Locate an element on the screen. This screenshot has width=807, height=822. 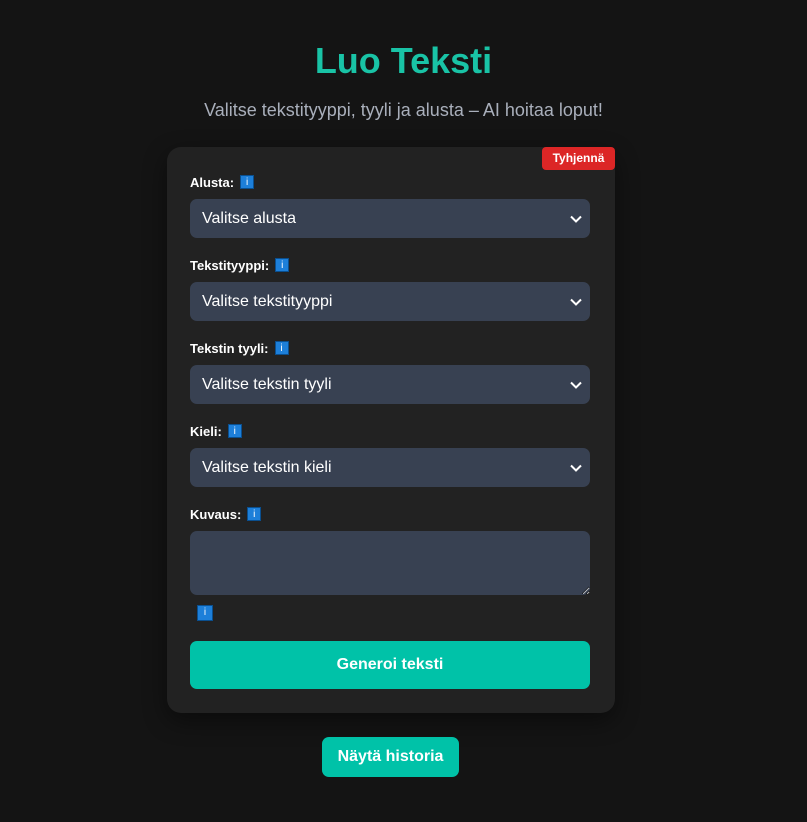
text-style-label: Tekstin tyyli: is located at coordinates (229, 348).